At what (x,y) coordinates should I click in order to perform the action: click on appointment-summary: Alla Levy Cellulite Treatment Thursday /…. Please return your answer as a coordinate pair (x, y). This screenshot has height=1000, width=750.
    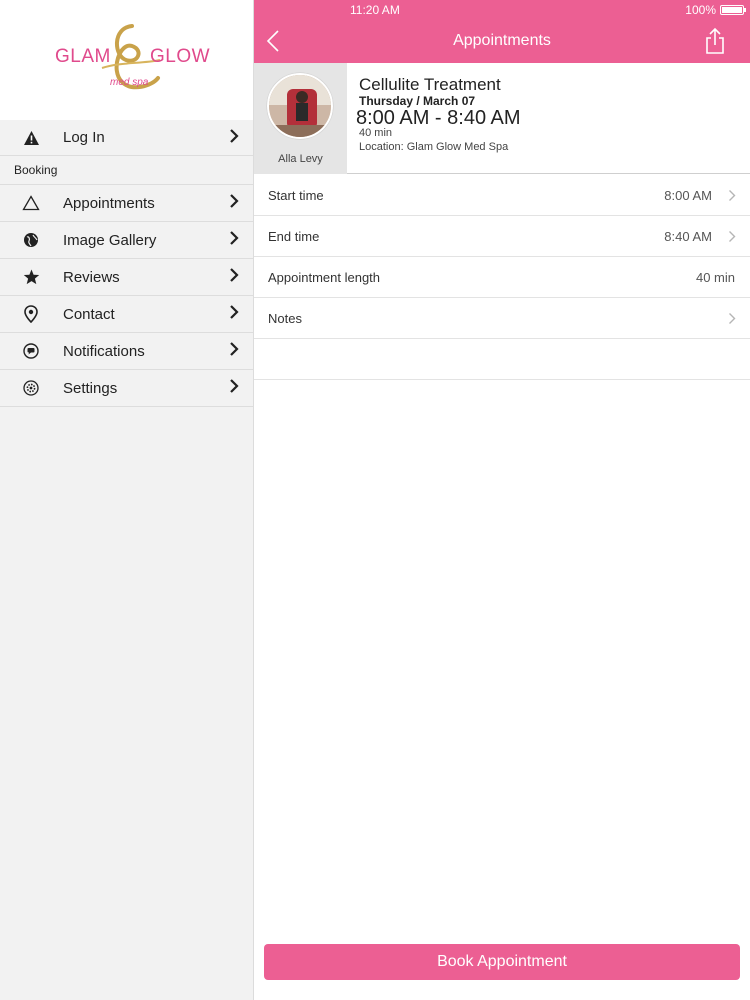
    Looking at the image, I should click on (502, 118).